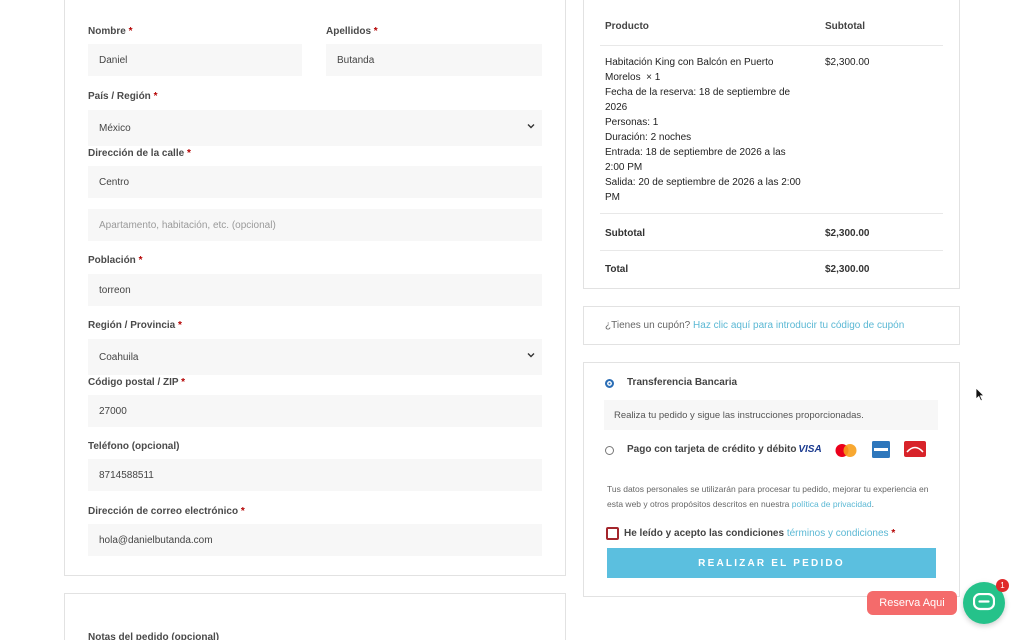 The height and width of the screenshot is (640, 1024). I want to click on order-notes-label: Notas del pedido (opcional), so click(154, 636).